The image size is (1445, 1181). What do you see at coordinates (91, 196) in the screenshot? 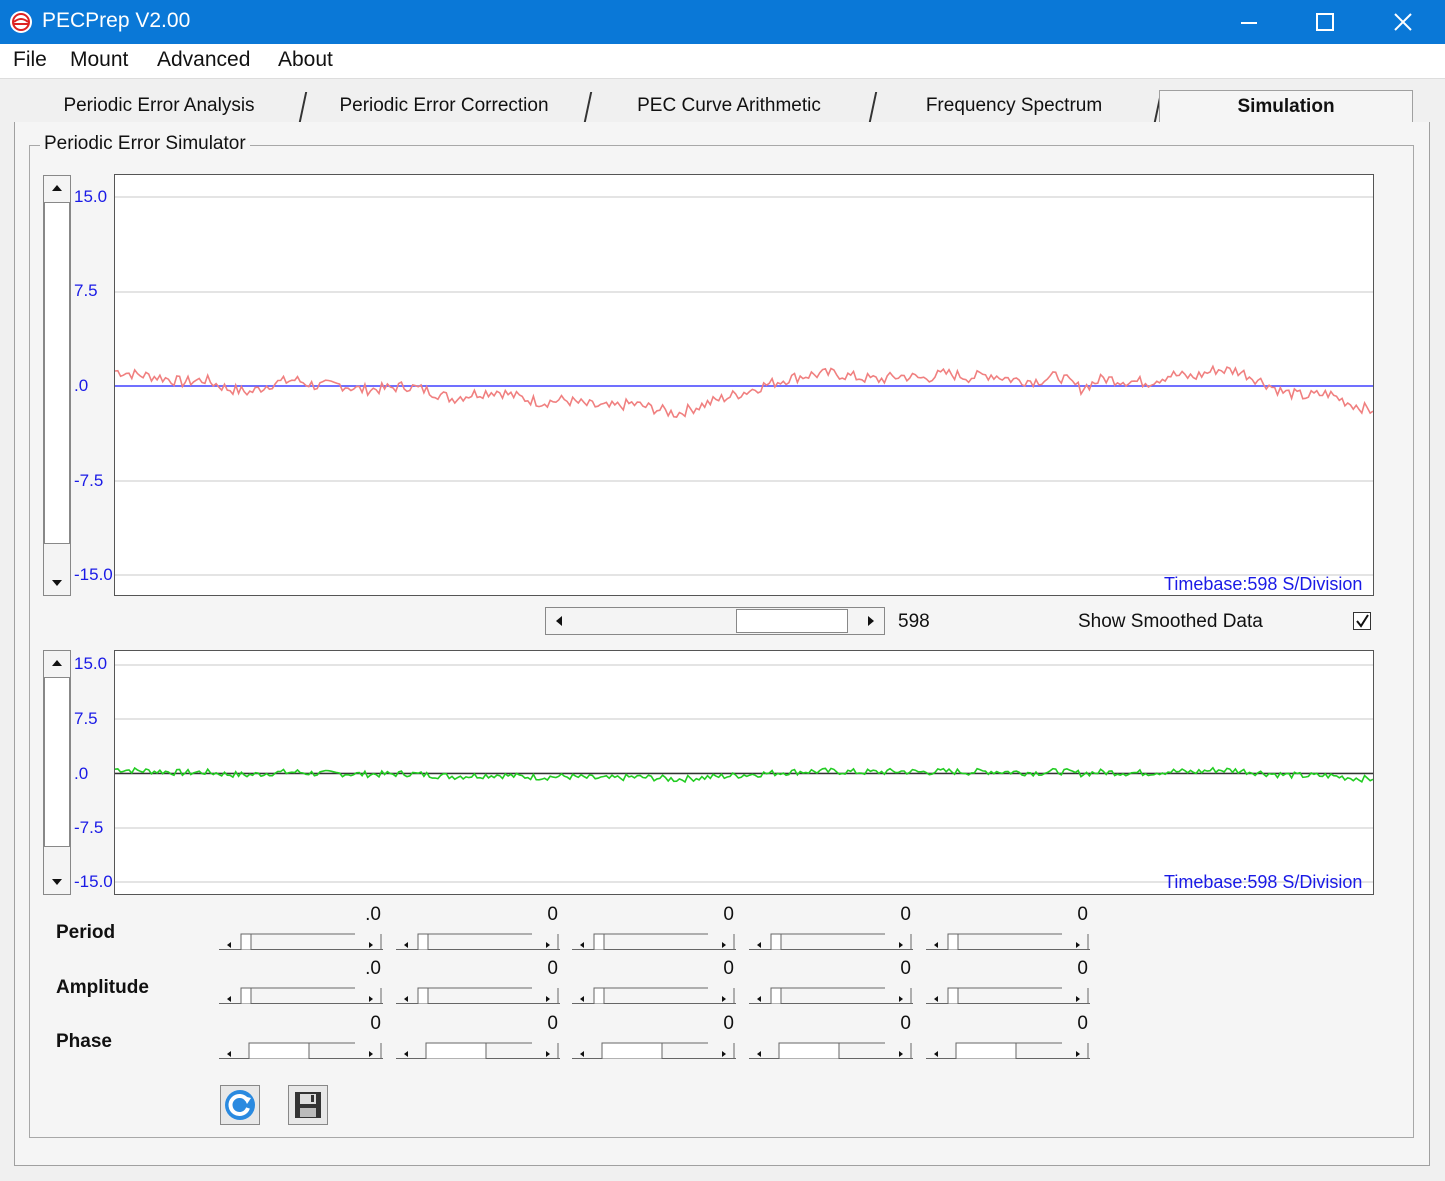
I see `y-tick-label: 15.0` at bounding box center [91, 196].